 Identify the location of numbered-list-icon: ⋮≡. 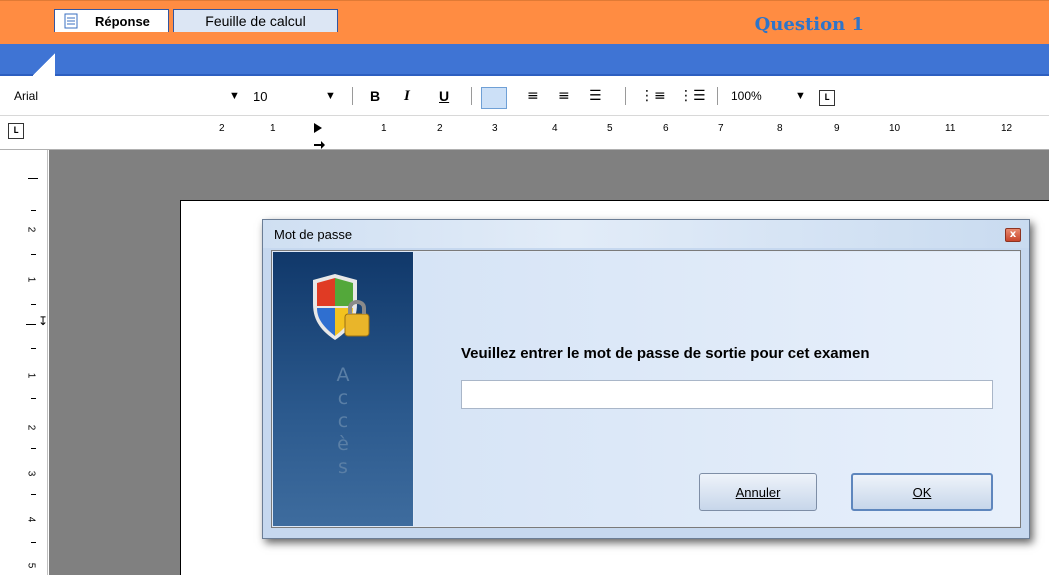
(653, 96).